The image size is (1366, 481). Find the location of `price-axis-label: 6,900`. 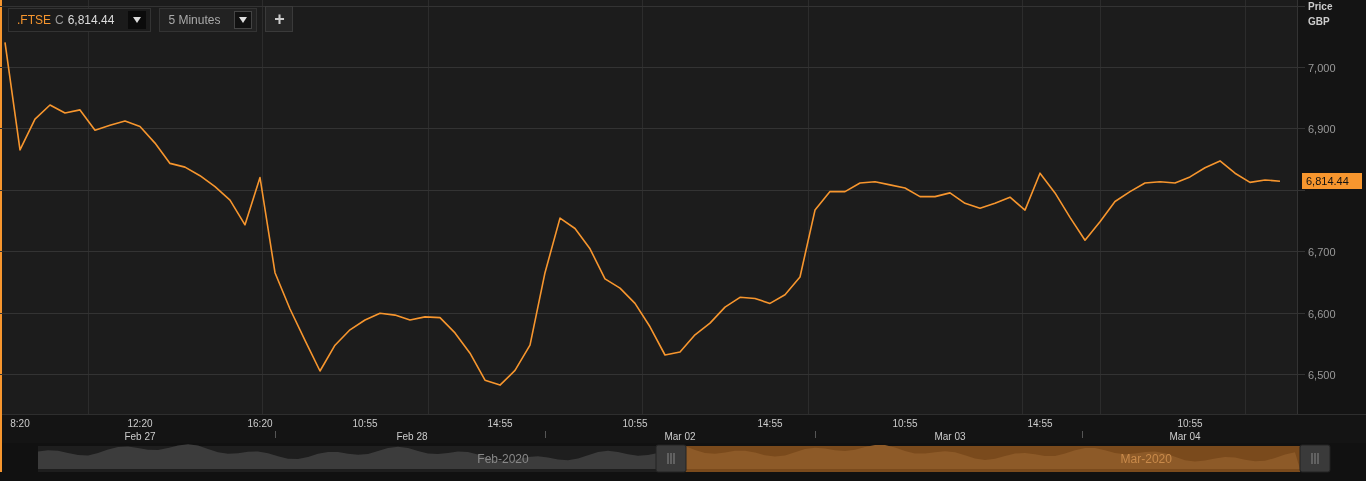

price-axis-label: 6,900 is located at coordinates (1322, 128).